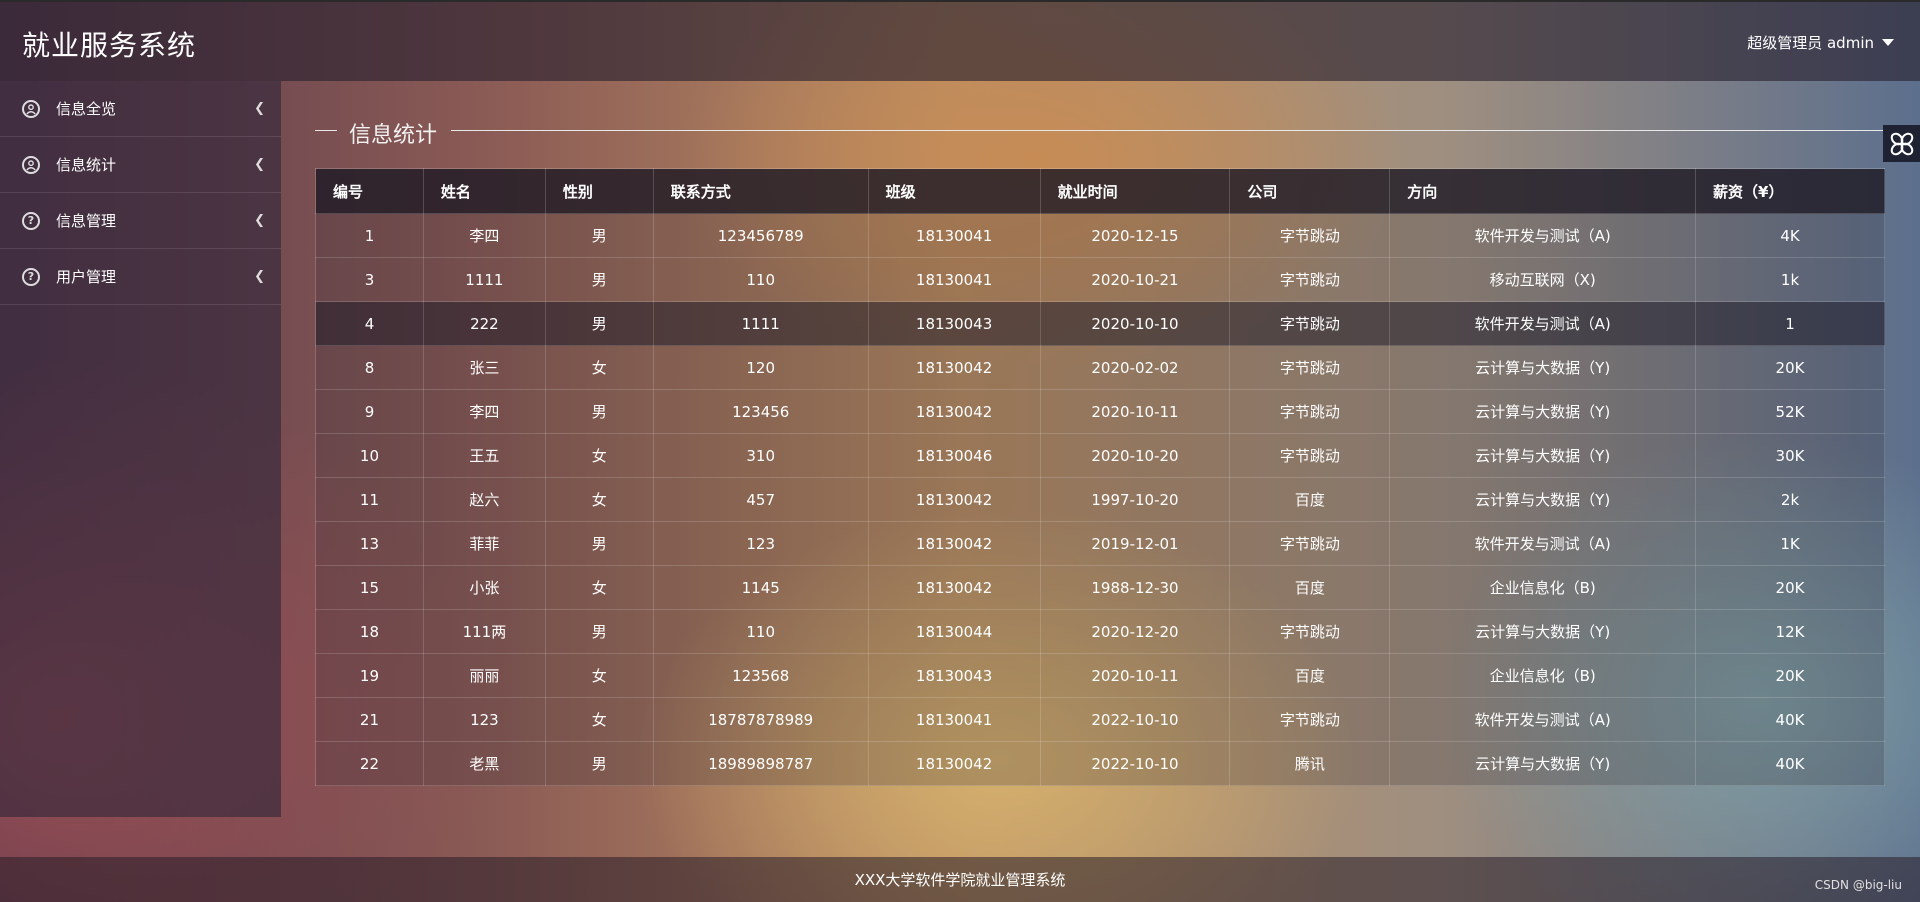 The height and width of the screenshot is (902, 1920). I want to click on table-cell: 30K, so click(1790, 455).